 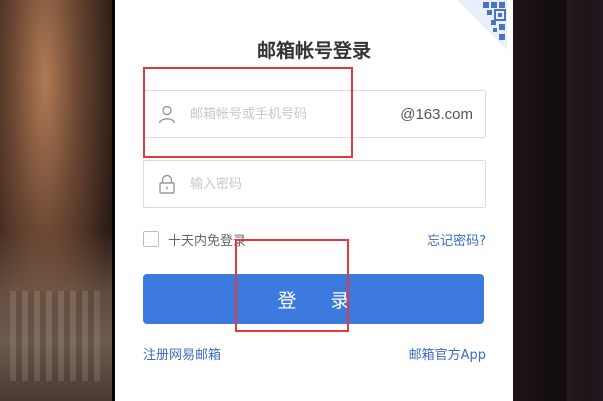 What do you see at coordinates (151, 239) in the screenshot?
I see `remember-checkbox` at bounding box center [151, 239].